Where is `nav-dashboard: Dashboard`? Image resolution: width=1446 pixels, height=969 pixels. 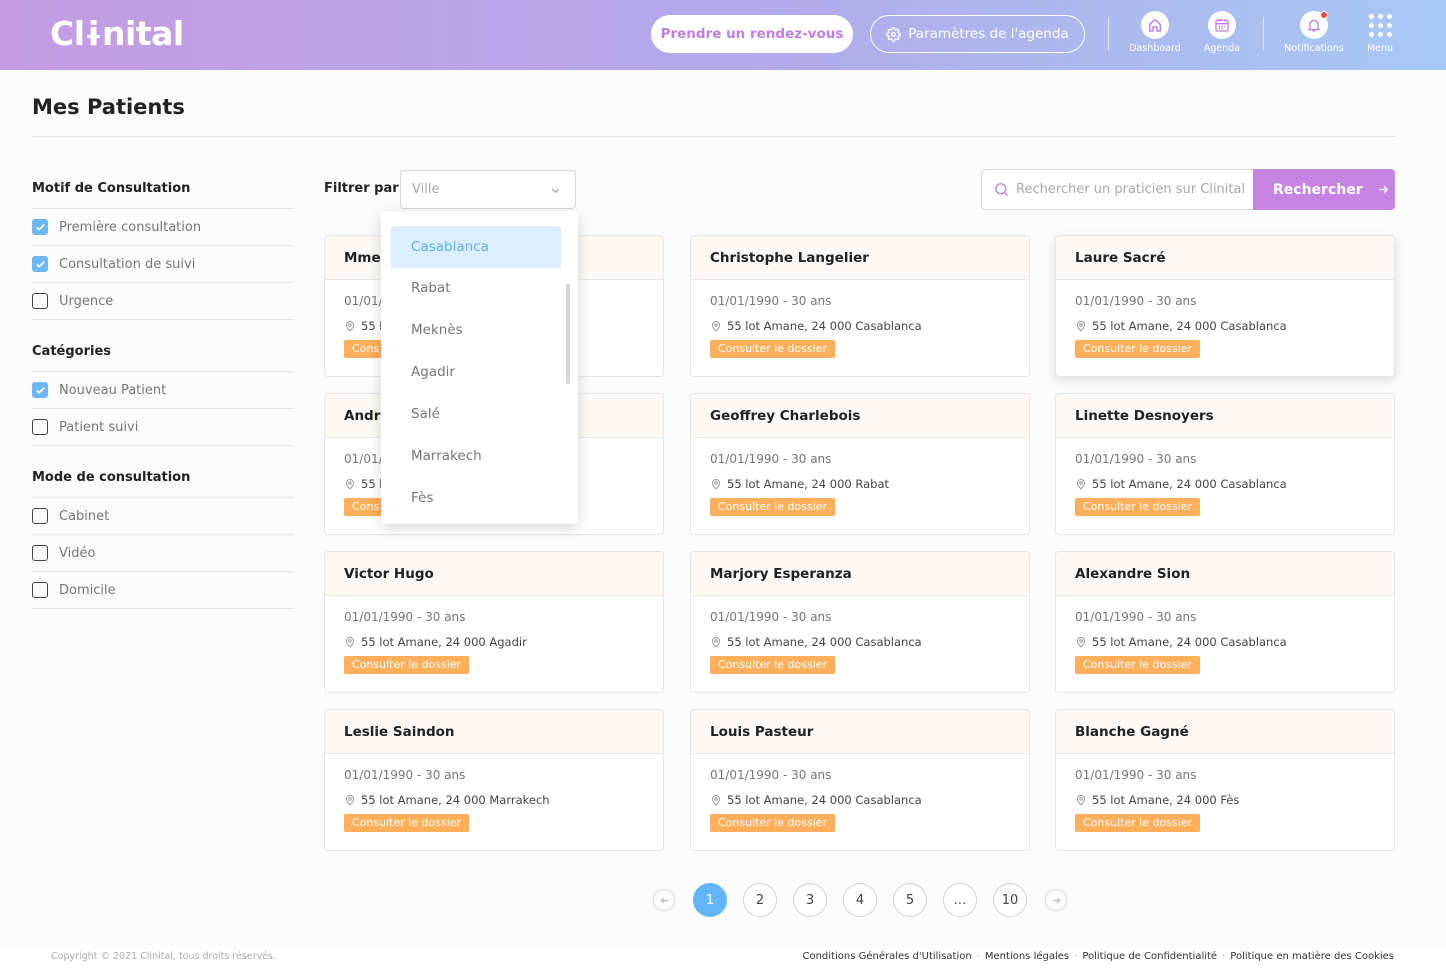 nav-dashboard: Dashboard is located at coordinates (1155, 32).